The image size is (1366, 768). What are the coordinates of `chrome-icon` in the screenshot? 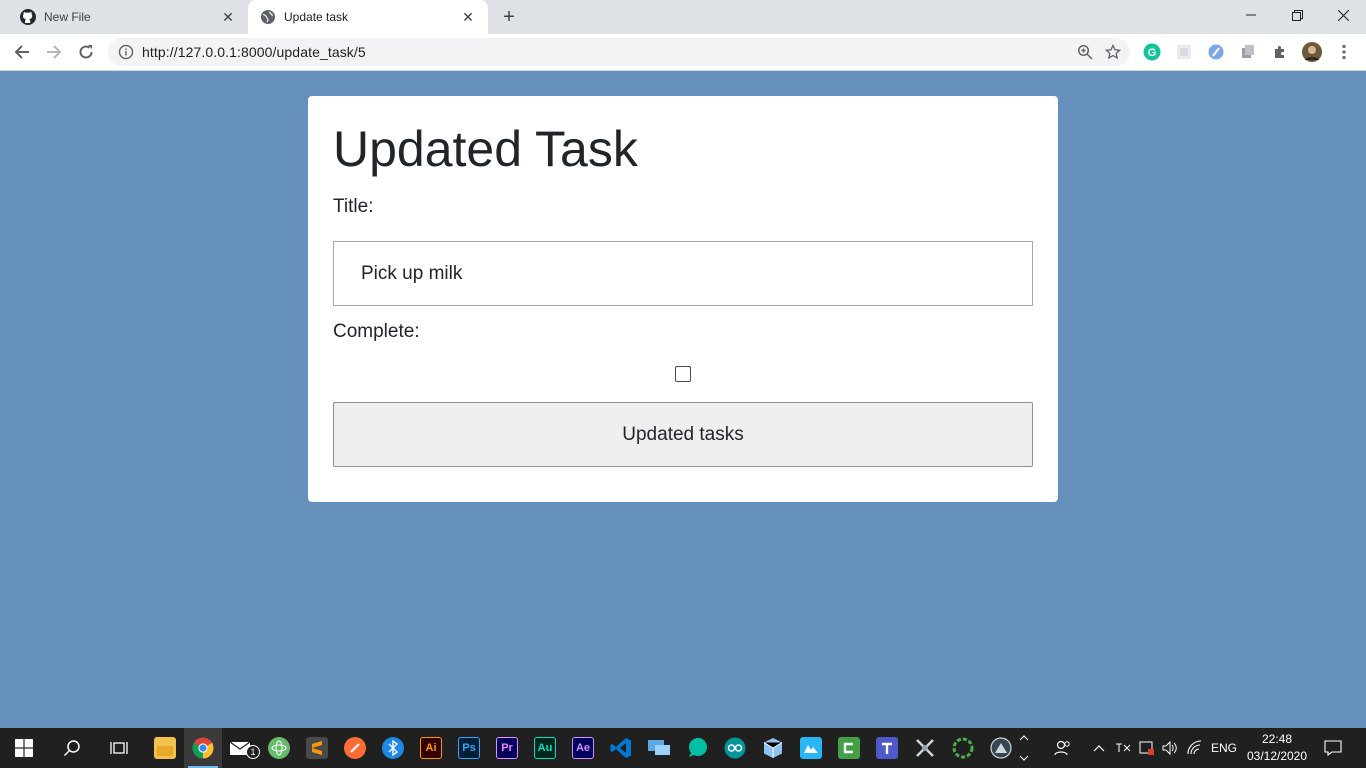 It's located at (203, 748).